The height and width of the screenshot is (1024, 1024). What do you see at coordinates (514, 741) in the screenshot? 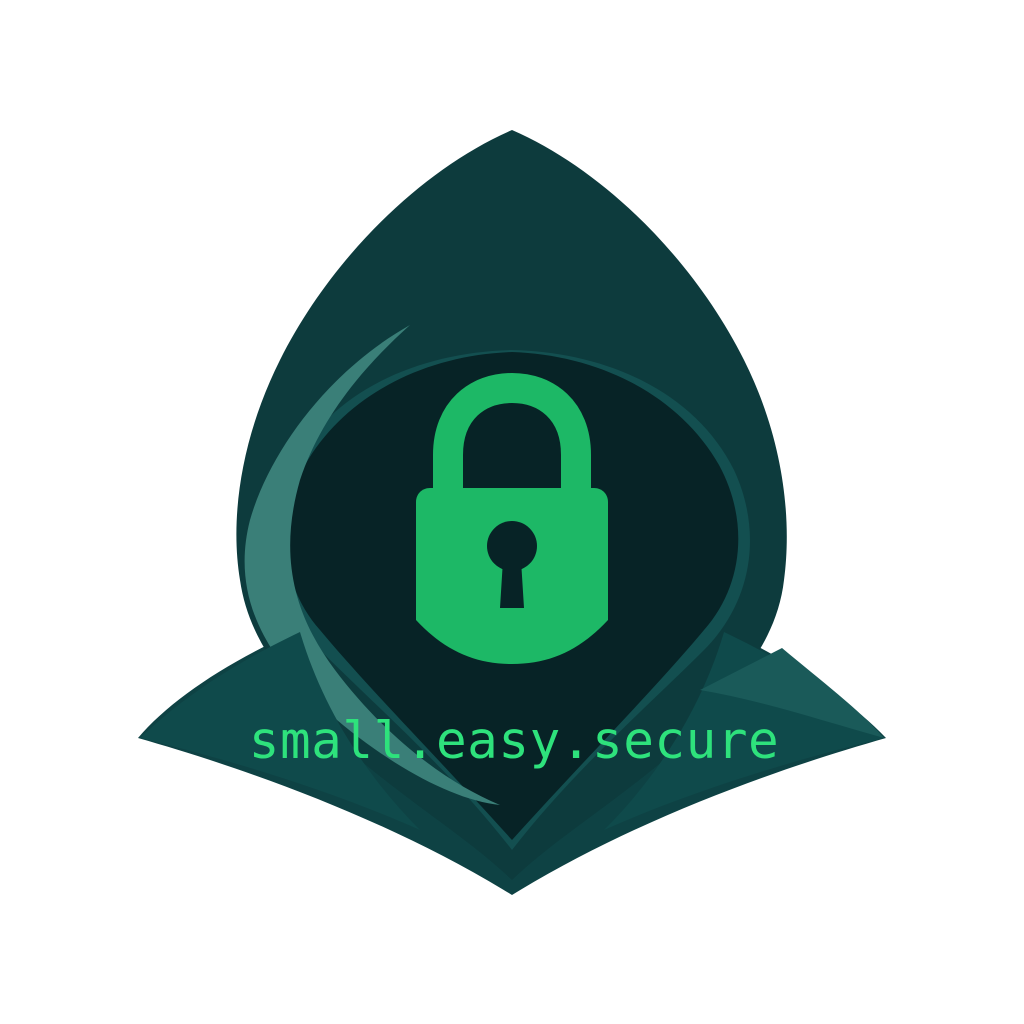
I see `logo-tagline: small.easy.secure` at bounding box center [514, 741].